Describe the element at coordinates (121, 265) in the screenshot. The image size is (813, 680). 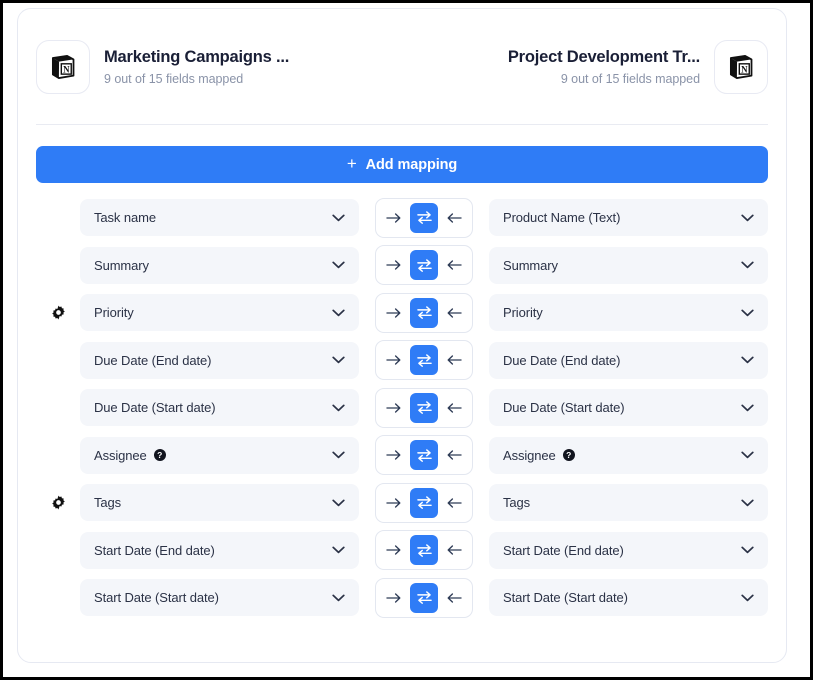
I see `left-field-name: Summary` at that location.